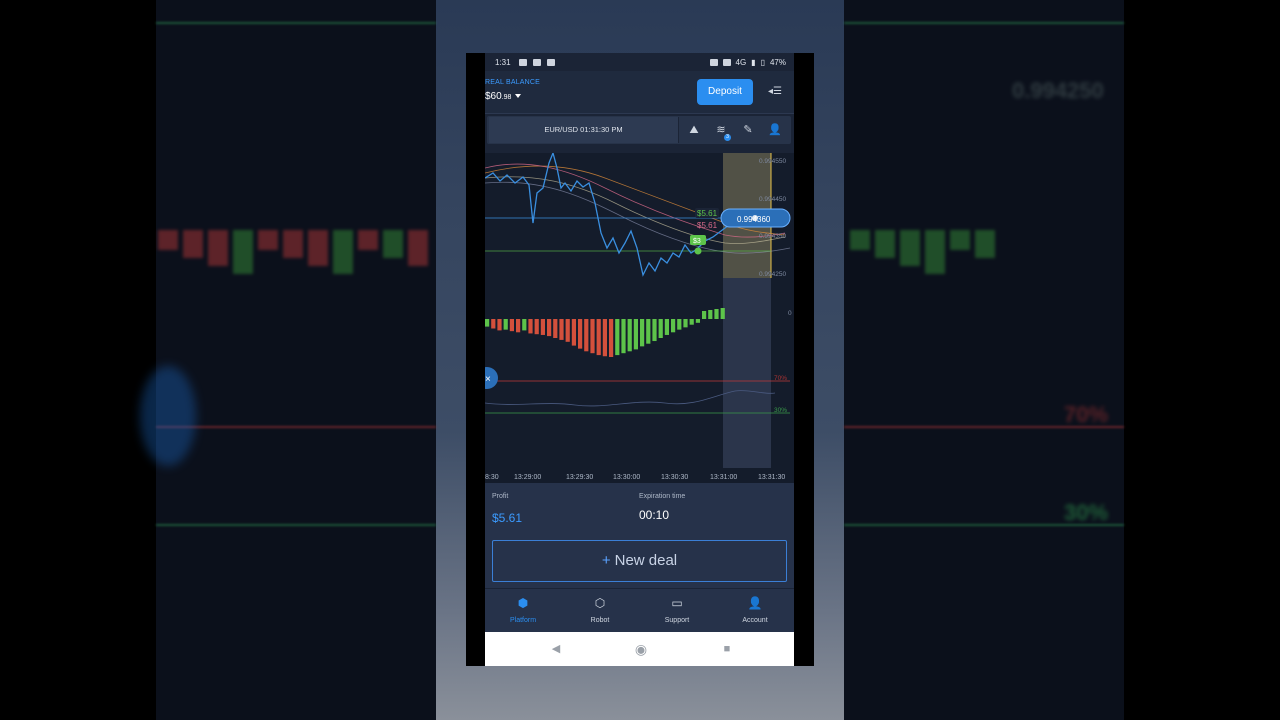 This screenshot has width=1280, height=720. I want to click on time-tick: 13:31:00, so click(723, 477).